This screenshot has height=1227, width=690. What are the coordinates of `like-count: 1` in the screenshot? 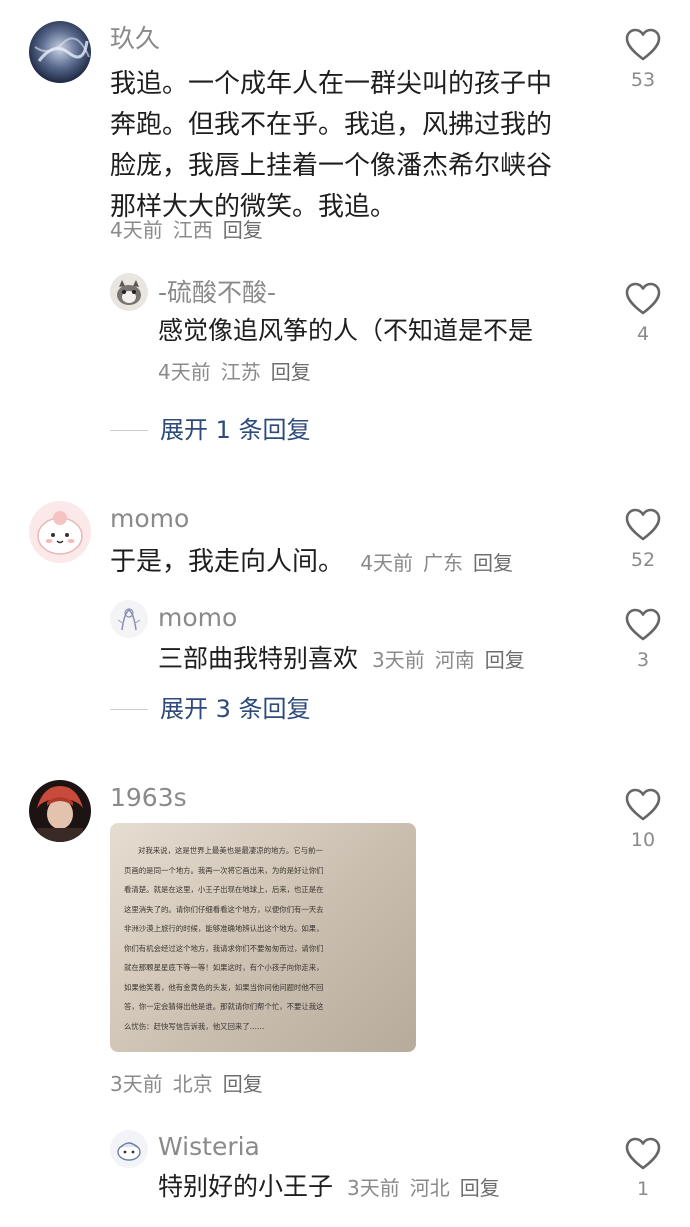 It's located at (643, 1189).